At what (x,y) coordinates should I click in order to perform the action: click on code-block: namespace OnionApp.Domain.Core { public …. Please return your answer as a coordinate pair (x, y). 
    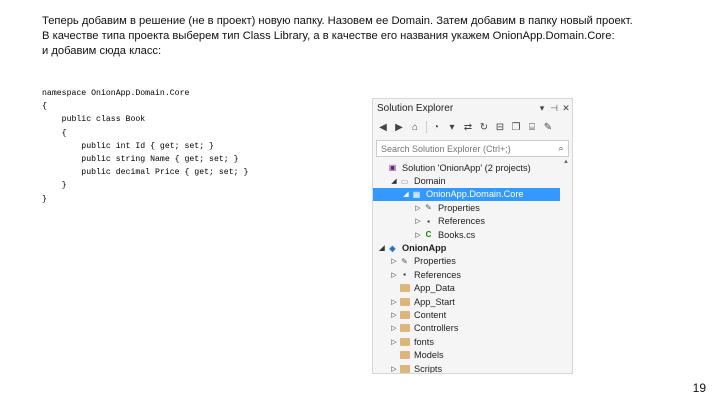
    Looking at the image, I should click on (145, 146).